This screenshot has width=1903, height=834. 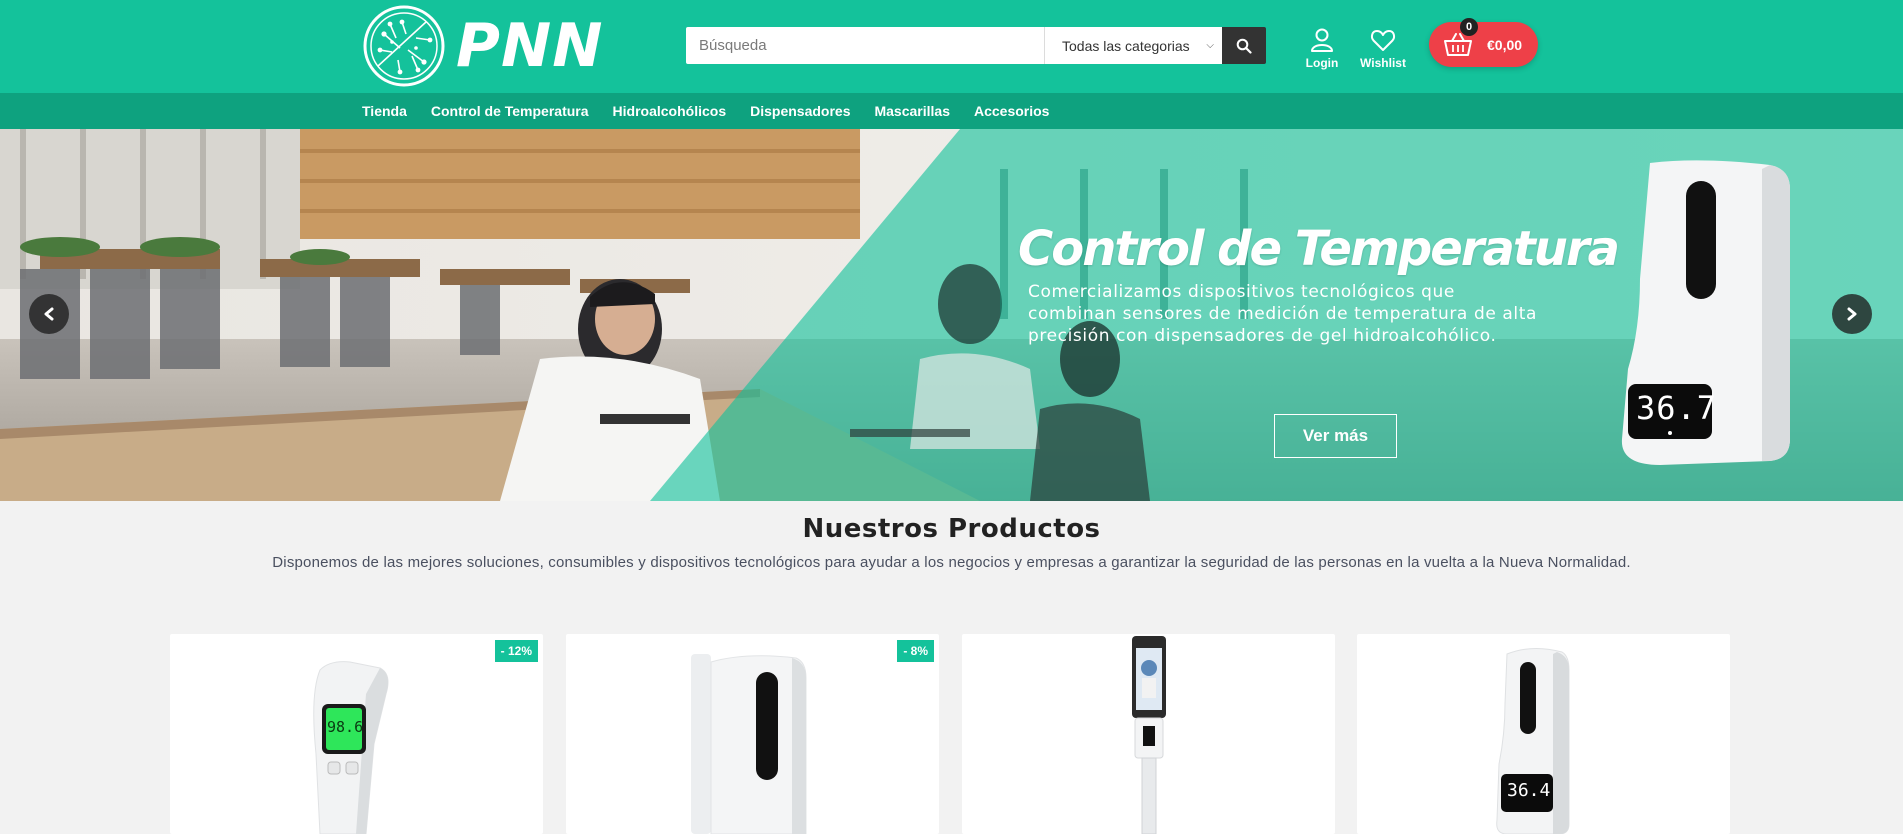 I want to click on category-select: Todas las categorias ⌵, so click(x=1133, y=45).